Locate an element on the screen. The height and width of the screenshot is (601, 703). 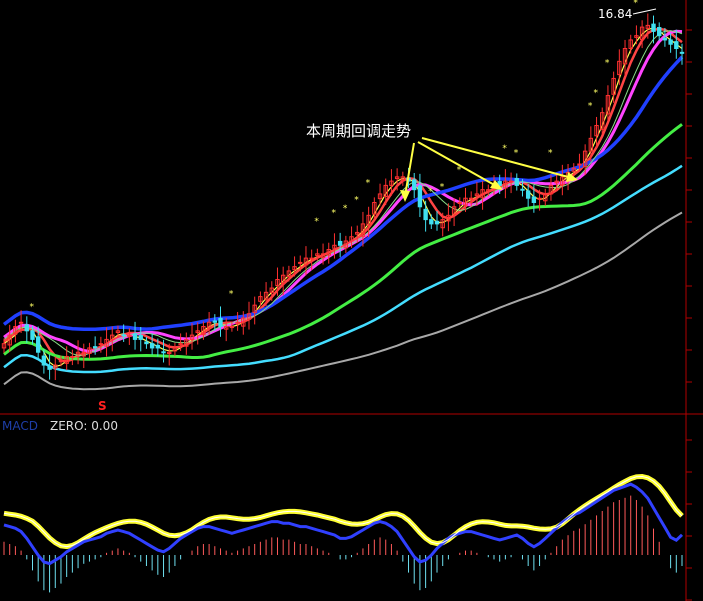
signal-marker: S is located at coordinates (102, 406).